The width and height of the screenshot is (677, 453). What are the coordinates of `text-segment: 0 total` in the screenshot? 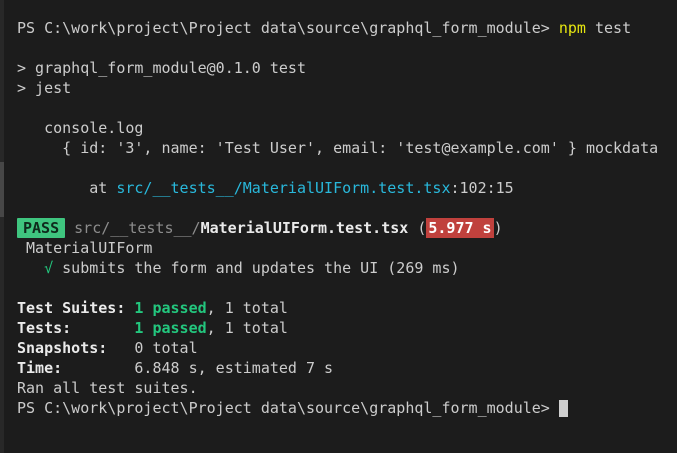 It's located at (166, 348).